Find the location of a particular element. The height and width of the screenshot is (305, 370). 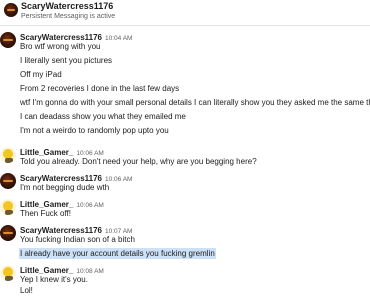

message-timestamp: 10:04 AM is located at coordinates (118, 38).